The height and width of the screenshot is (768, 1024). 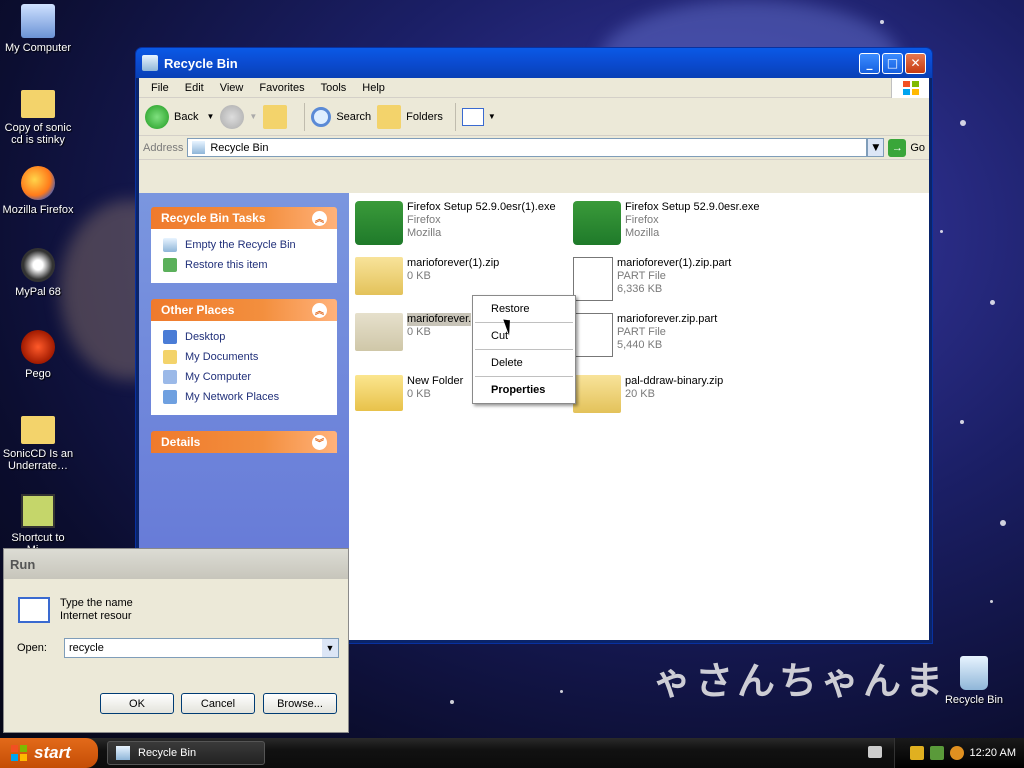 I want to click on context-menu: Restore Cut Delete Properties, so click(x=524, y=349).